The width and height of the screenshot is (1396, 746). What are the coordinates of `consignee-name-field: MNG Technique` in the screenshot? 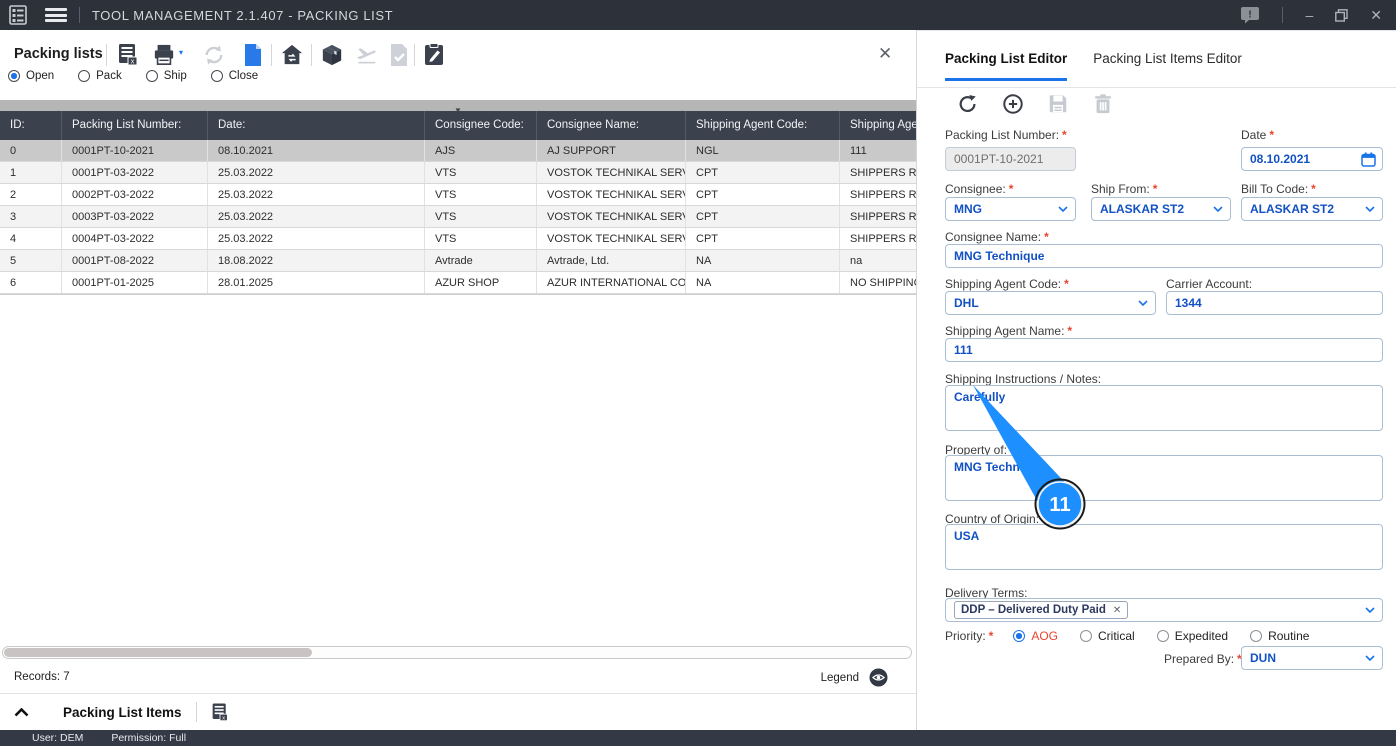 It's located at (1164, 256).